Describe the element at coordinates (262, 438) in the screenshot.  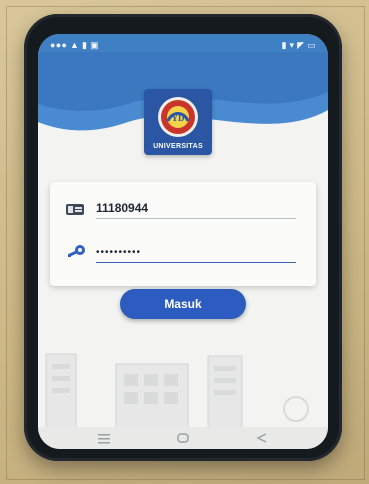
I see `back-icon` at that location.